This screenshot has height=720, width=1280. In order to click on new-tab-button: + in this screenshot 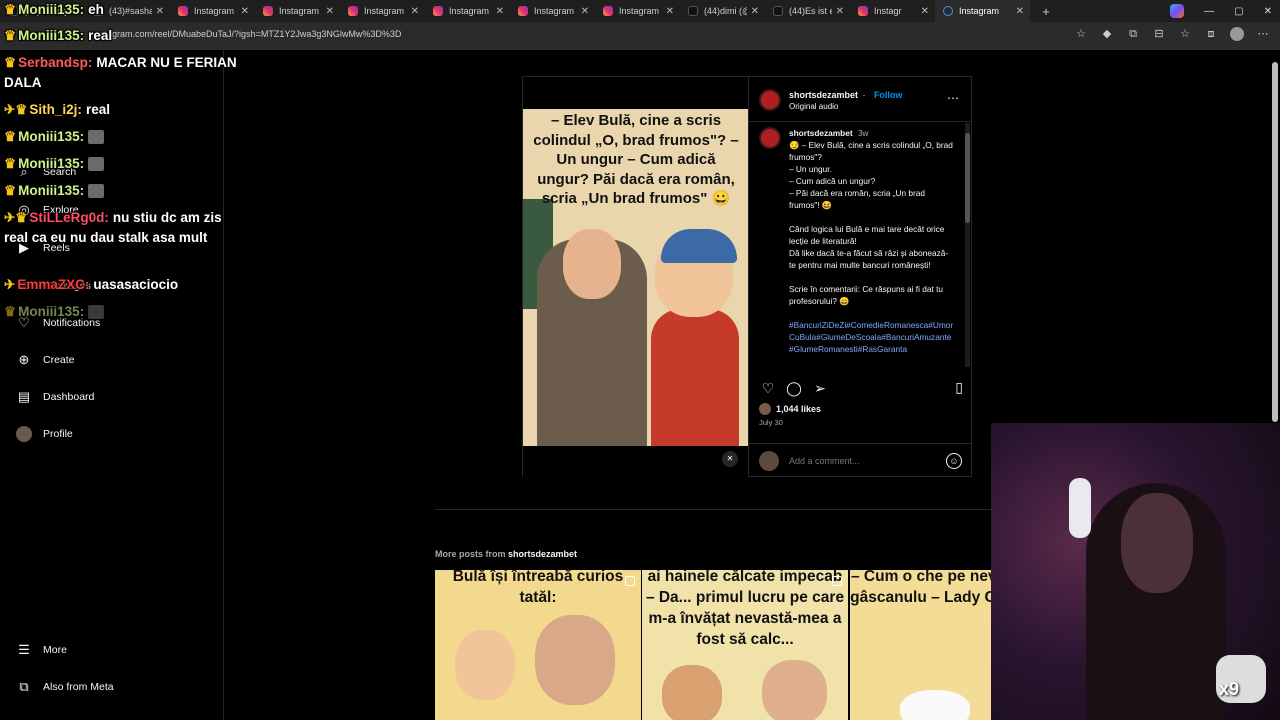, I will do `click(1046, 11)`.